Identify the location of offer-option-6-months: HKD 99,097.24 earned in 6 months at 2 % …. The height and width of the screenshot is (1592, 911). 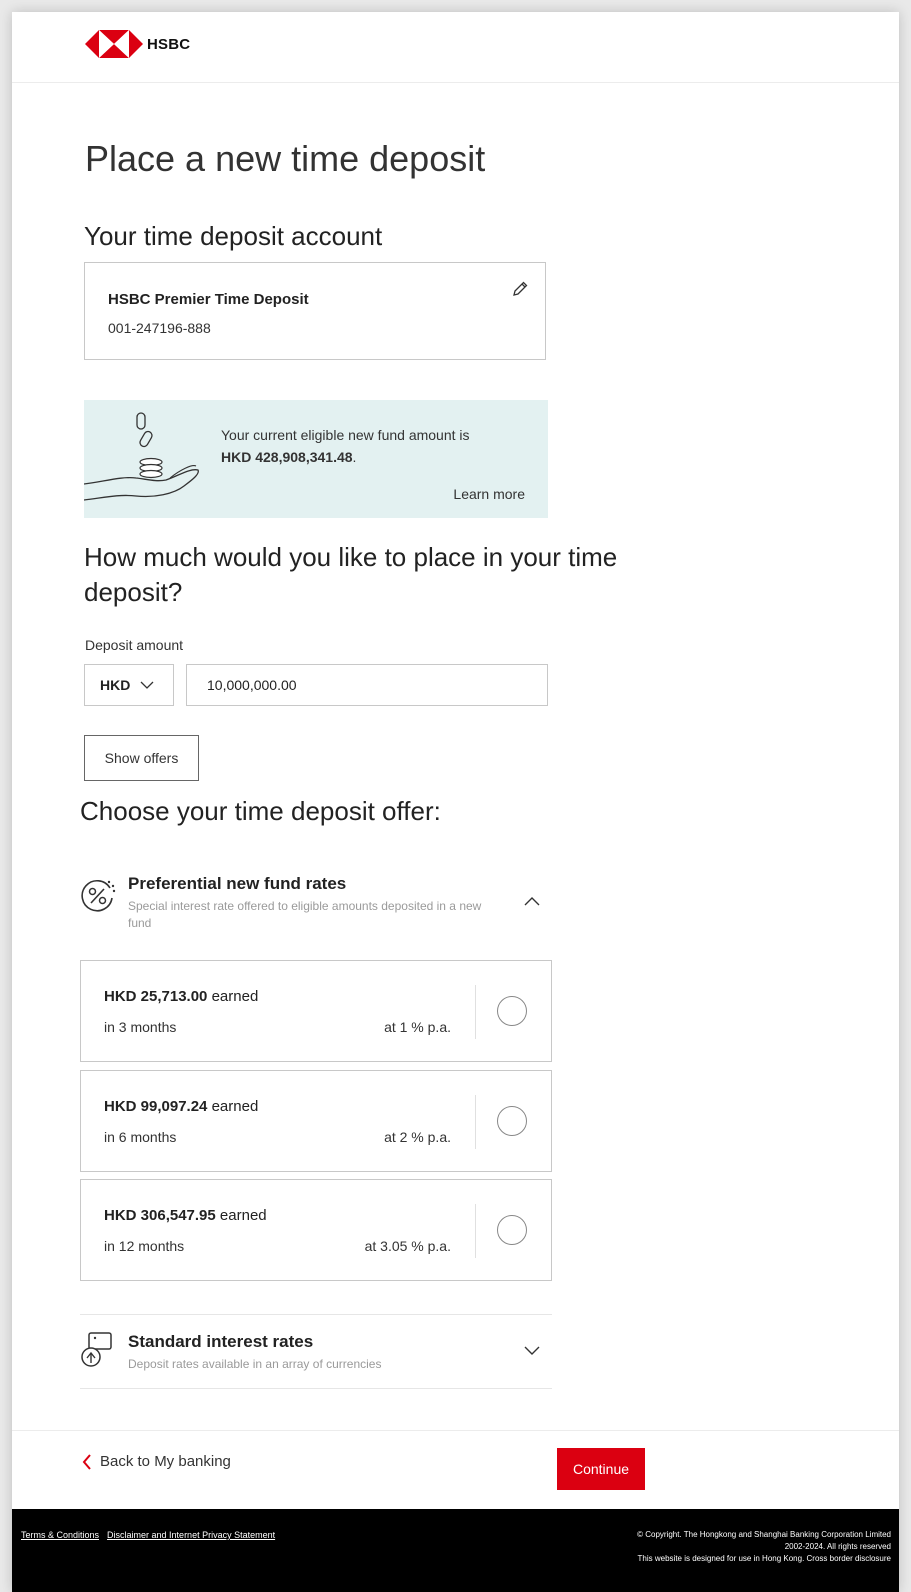
(316, 1121).